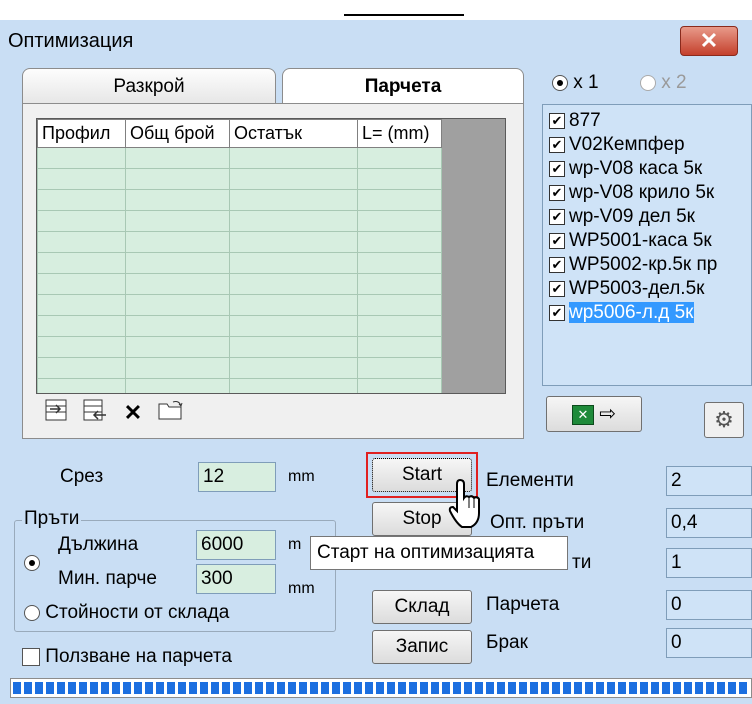  Describe the element at coordinates (622, 217) in the screenshot. I see `list-item: ✔ wp-V09 дел 5к` at that location.